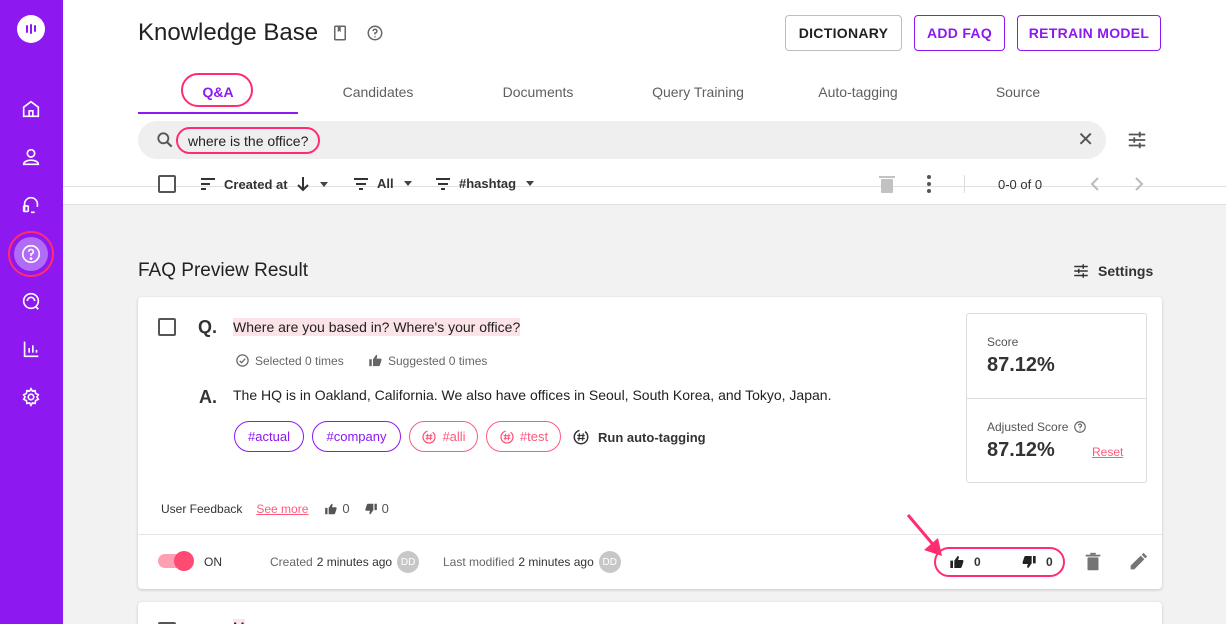 The width and height of the screenshot is (1226, 624). Describe the element at coordinates (340, 33) in the screenshot. I see `book-icon` at that location.